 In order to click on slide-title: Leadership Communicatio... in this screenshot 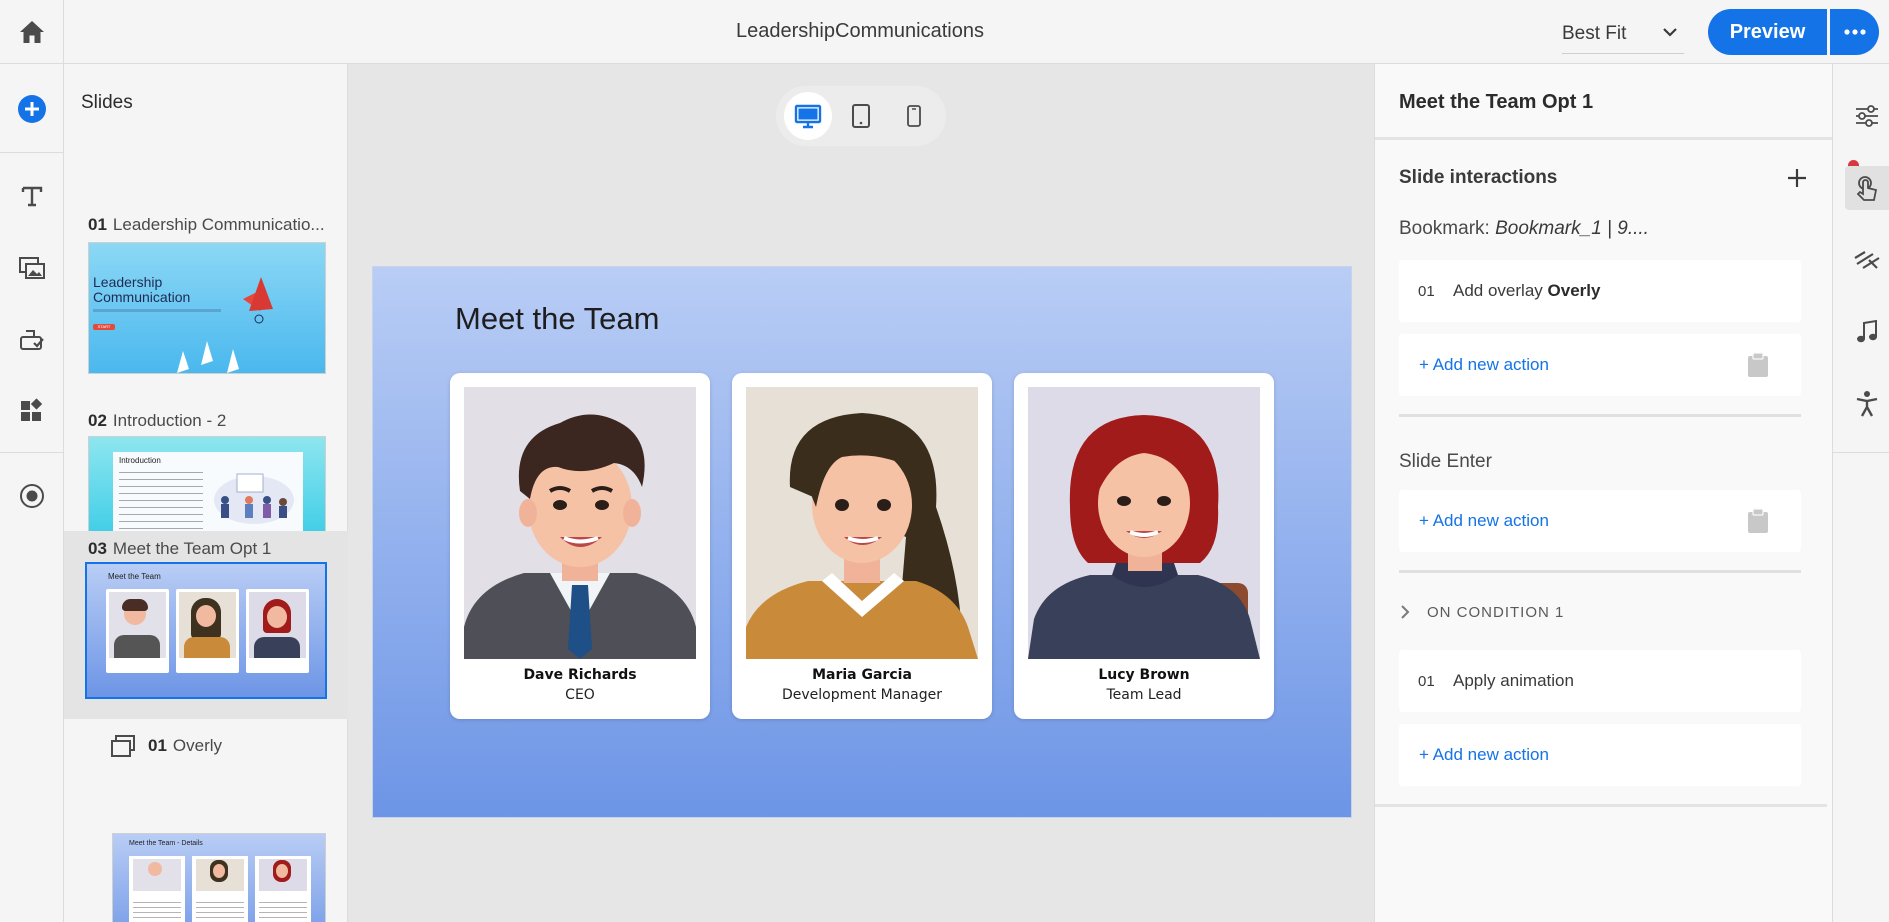, I will do `click(218, 224)`.